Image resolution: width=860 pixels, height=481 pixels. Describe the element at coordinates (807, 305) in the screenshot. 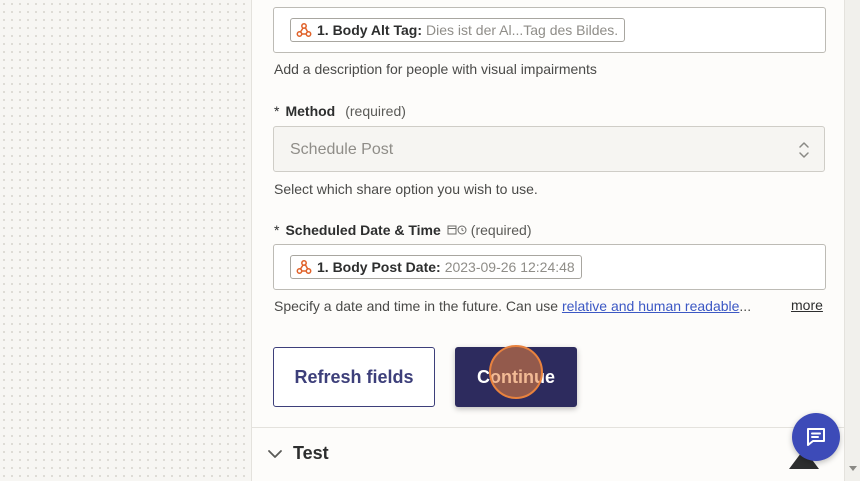

I see `more-link: more` at that location.